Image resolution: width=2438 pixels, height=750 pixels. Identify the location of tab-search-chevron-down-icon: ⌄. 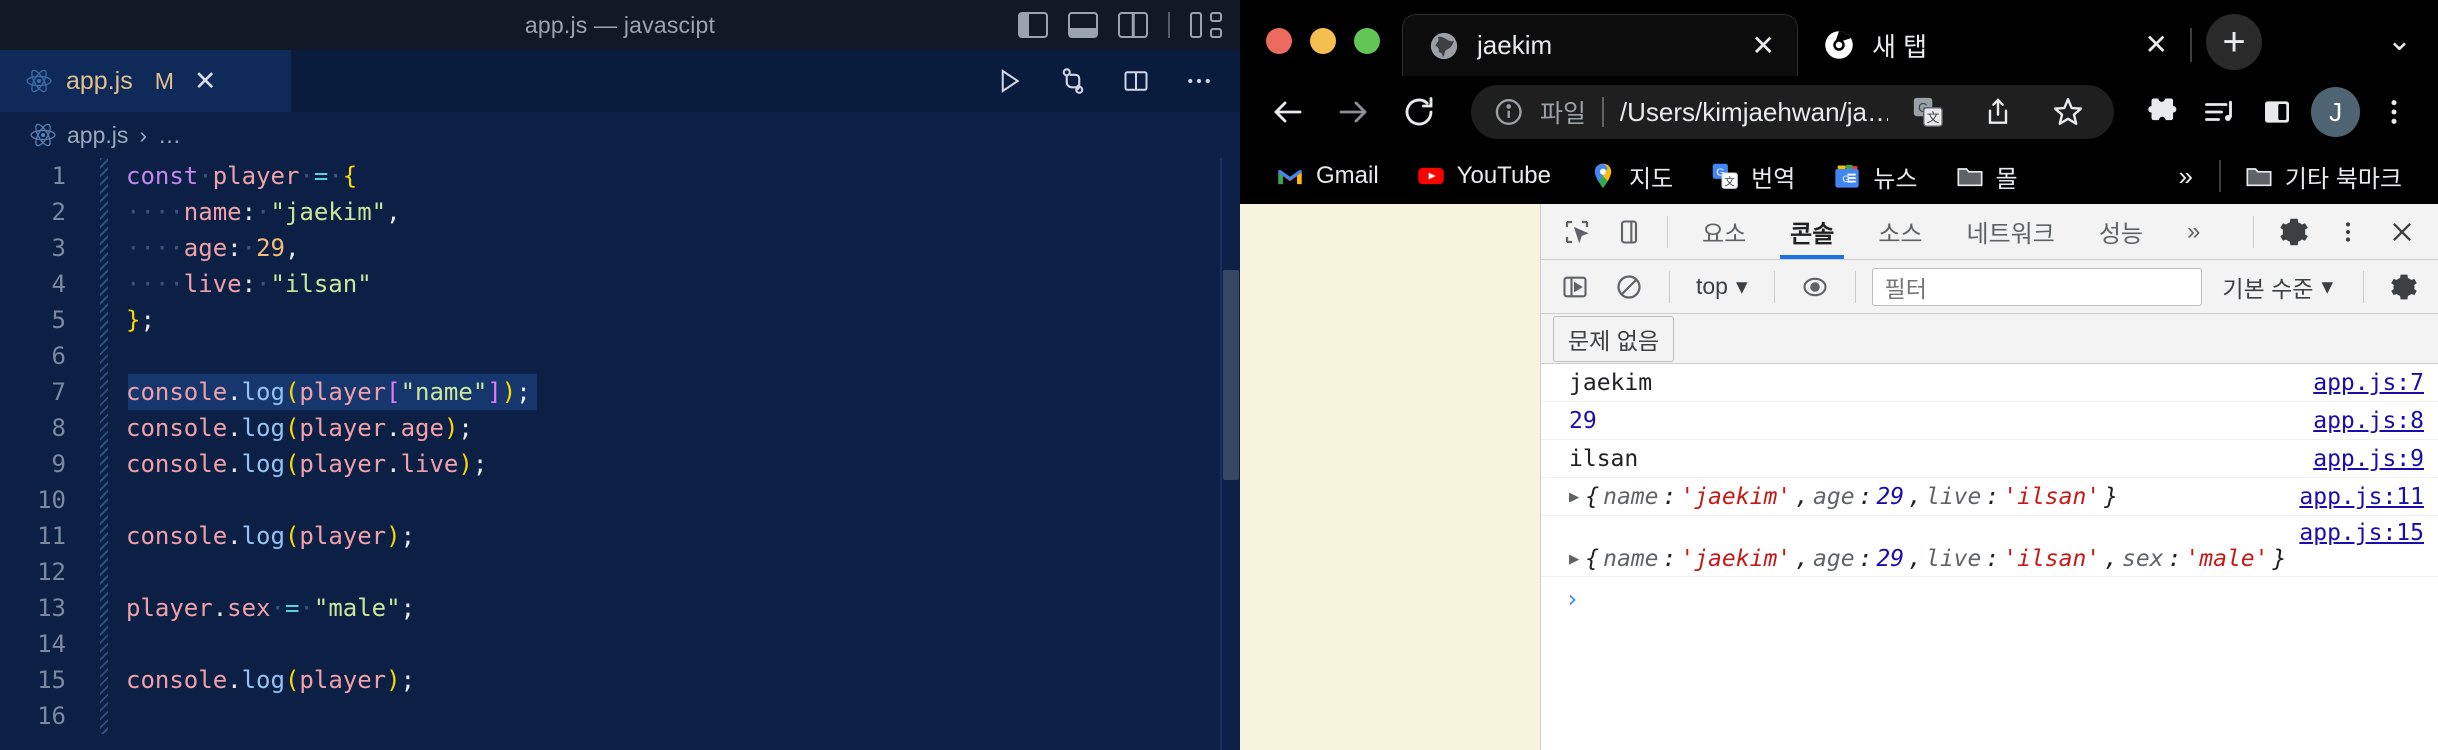
(2399, 40).